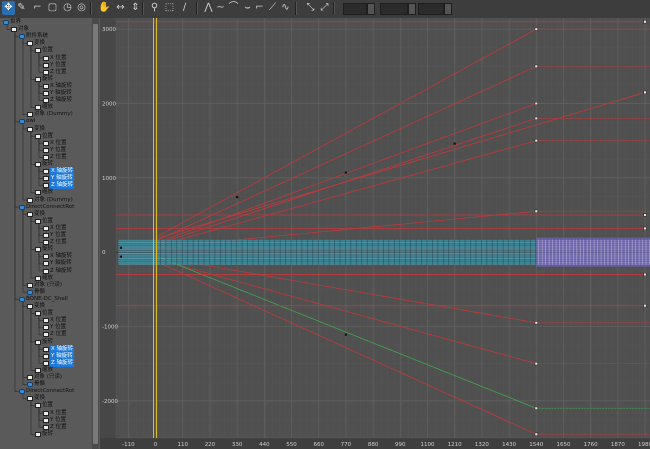 The width and height of the screenshot is (650, 449). I want to click on draw-curves-icon: ✎, so click(21, 8).